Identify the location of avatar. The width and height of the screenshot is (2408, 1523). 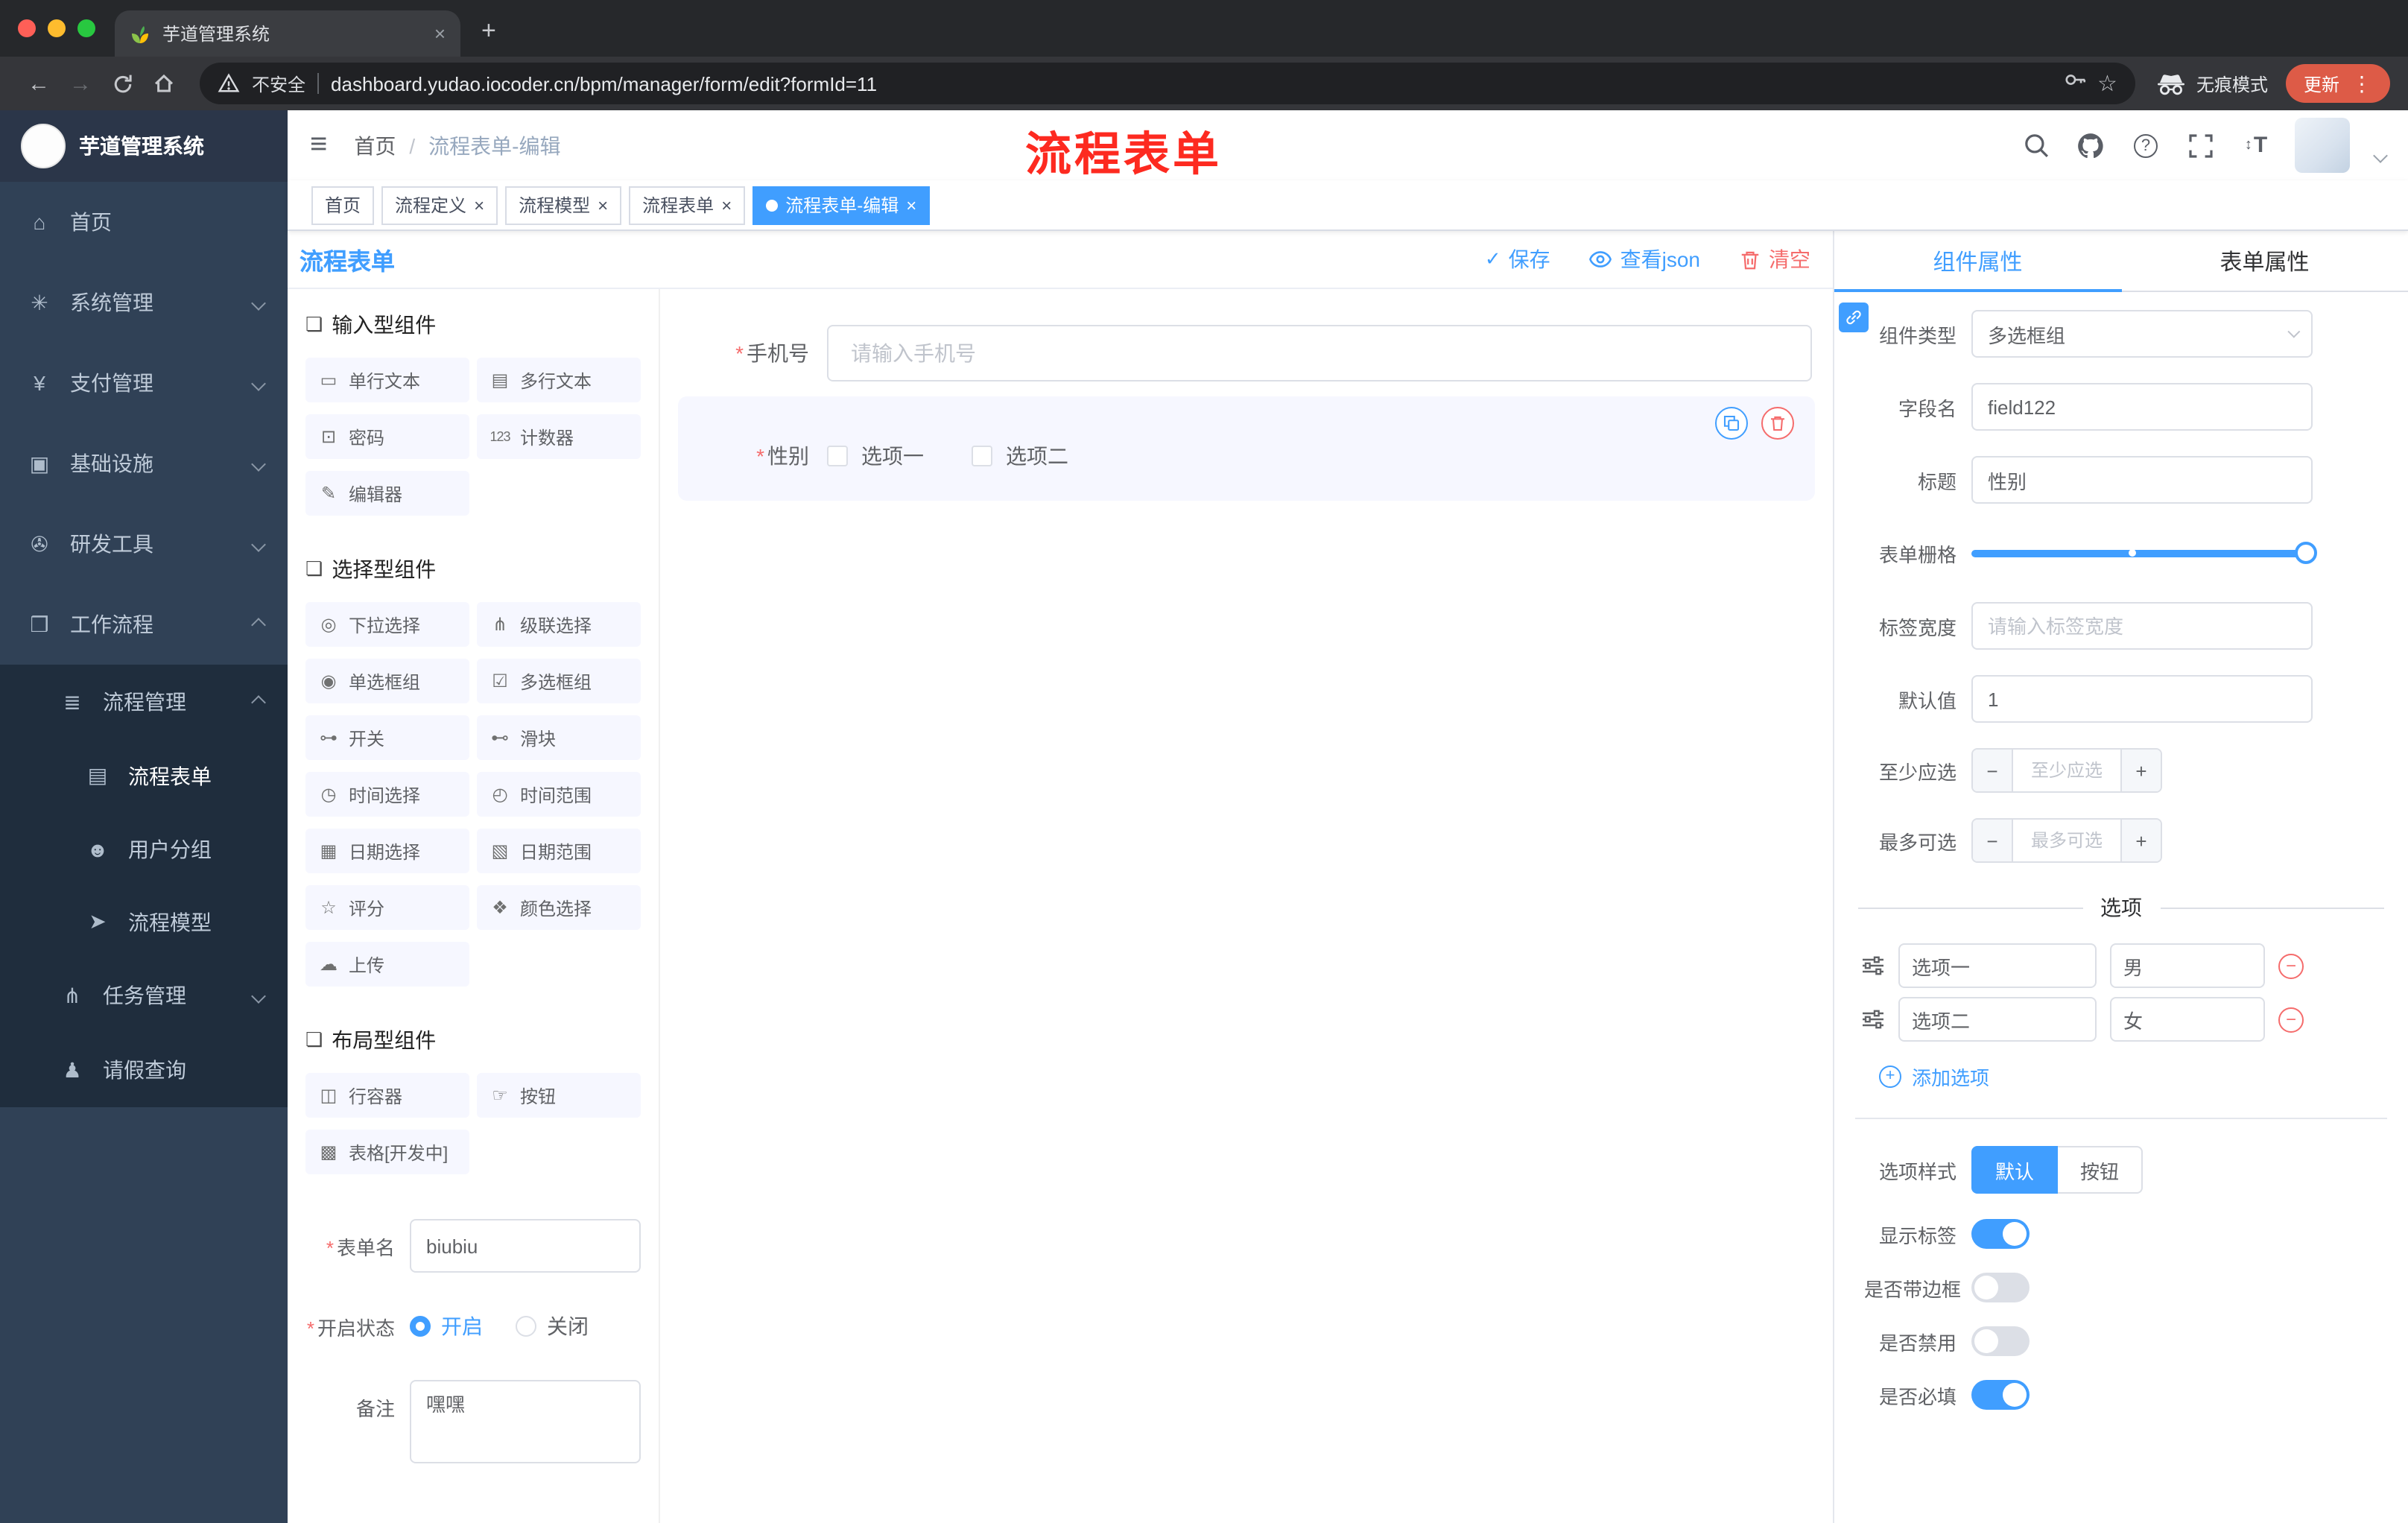
(2322, 145).